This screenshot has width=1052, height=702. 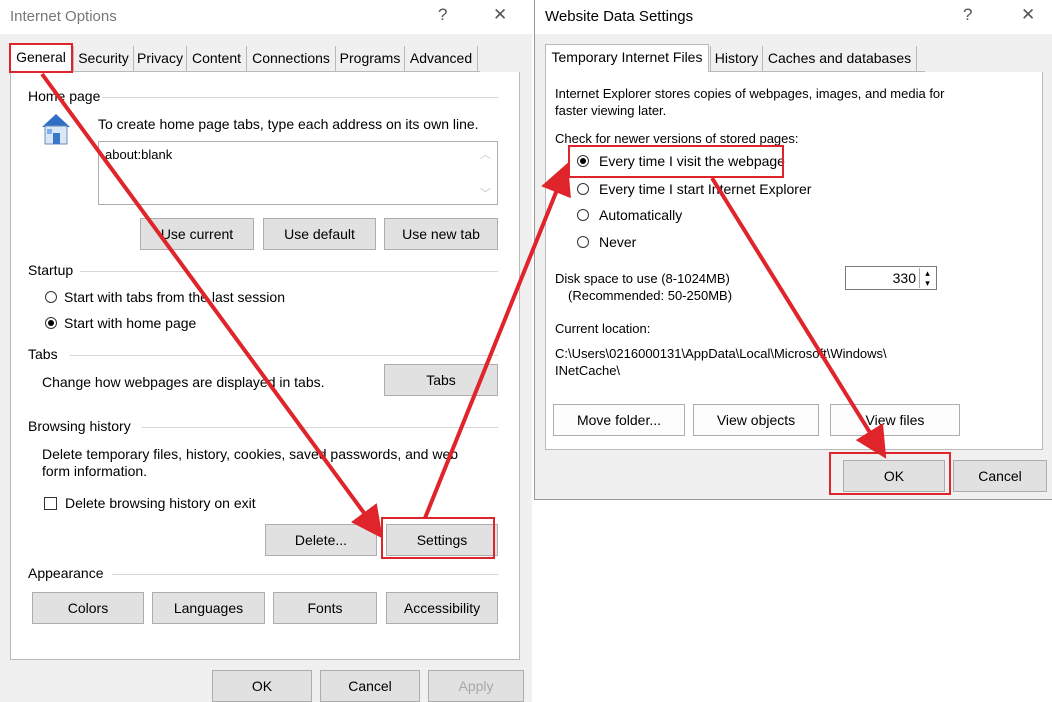 What do you see at coordinates (50, 503) in the screenshot?
I see `delete-on-exit-checkbox` at bounding box center [50, 503].